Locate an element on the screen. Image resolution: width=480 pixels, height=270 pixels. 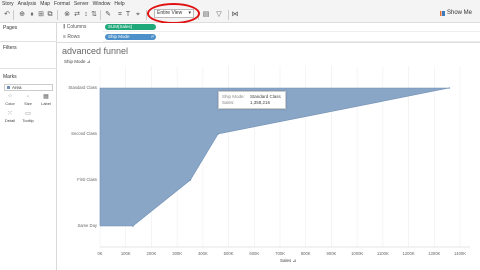
x-axis-title-text: Sales is located at coordinates (286, 260).